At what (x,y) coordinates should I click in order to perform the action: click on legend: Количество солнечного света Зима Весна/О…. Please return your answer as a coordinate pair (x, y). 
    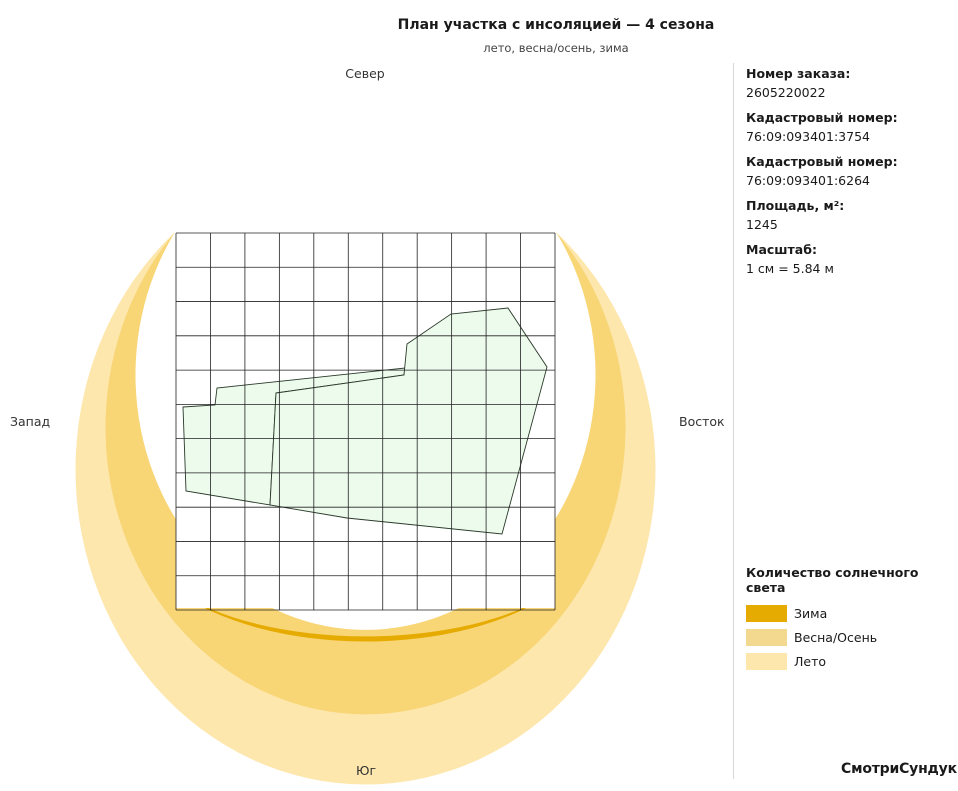
    Looking at the image, I should click on (851, 619).